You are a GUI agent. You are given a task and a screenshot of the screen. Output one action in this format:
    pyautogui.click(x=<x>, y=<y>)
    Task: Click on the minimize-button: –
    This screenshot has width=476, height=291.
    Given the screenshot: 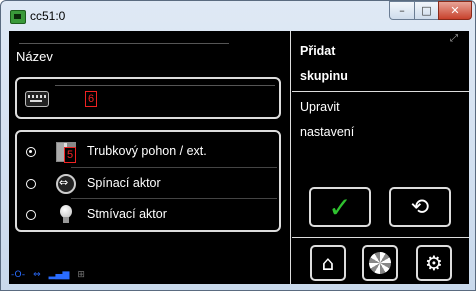 What is the action you would take?
    pyautogui.click(x=402, y=10)
    